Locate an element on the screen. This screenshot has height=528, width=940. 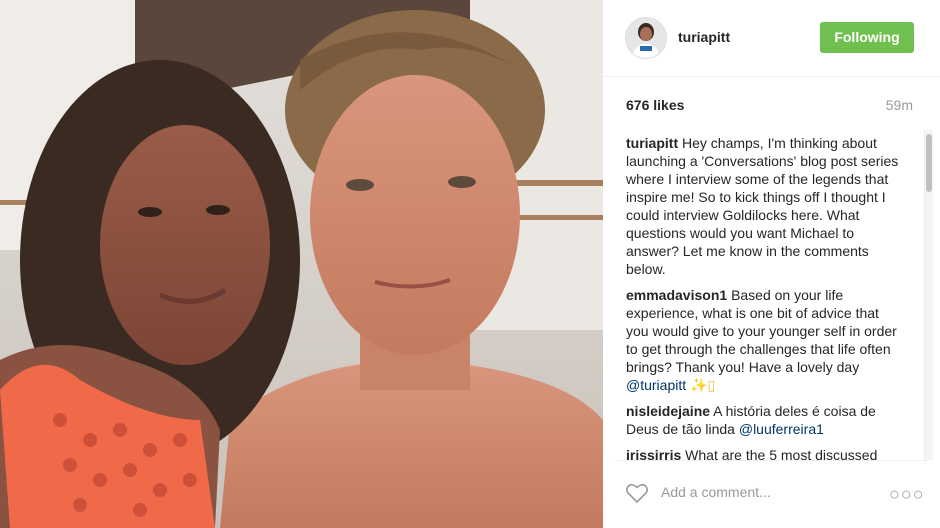
comment-username: irissirris is located at coordinates (653, 453).